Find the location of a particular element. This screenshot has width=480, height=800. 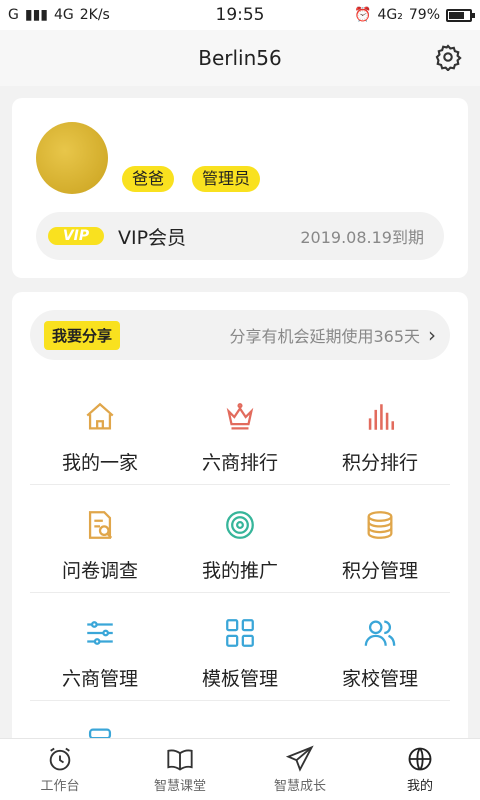

menu-item-points-ranking: 积分排行 is located at coordinates (380, 430).